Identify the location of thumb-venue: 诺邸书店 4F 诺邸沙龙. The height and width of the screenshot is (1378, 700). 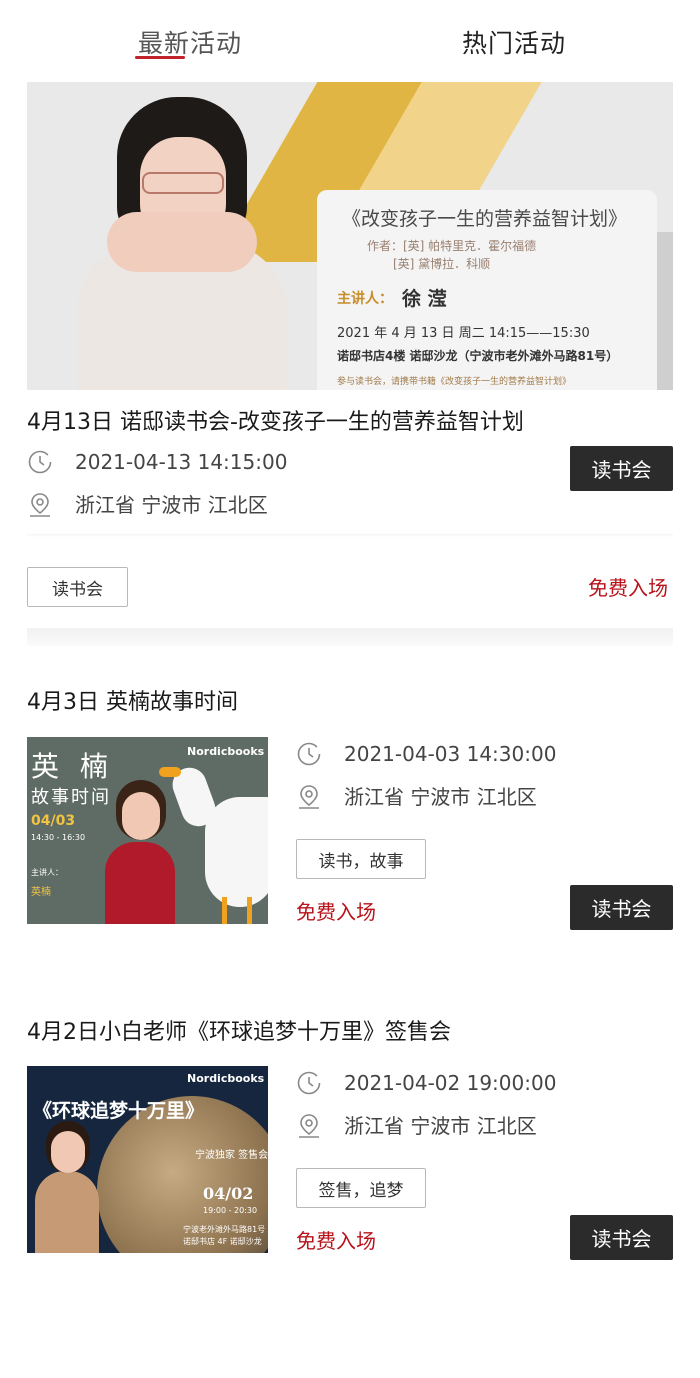
(222, 1241).